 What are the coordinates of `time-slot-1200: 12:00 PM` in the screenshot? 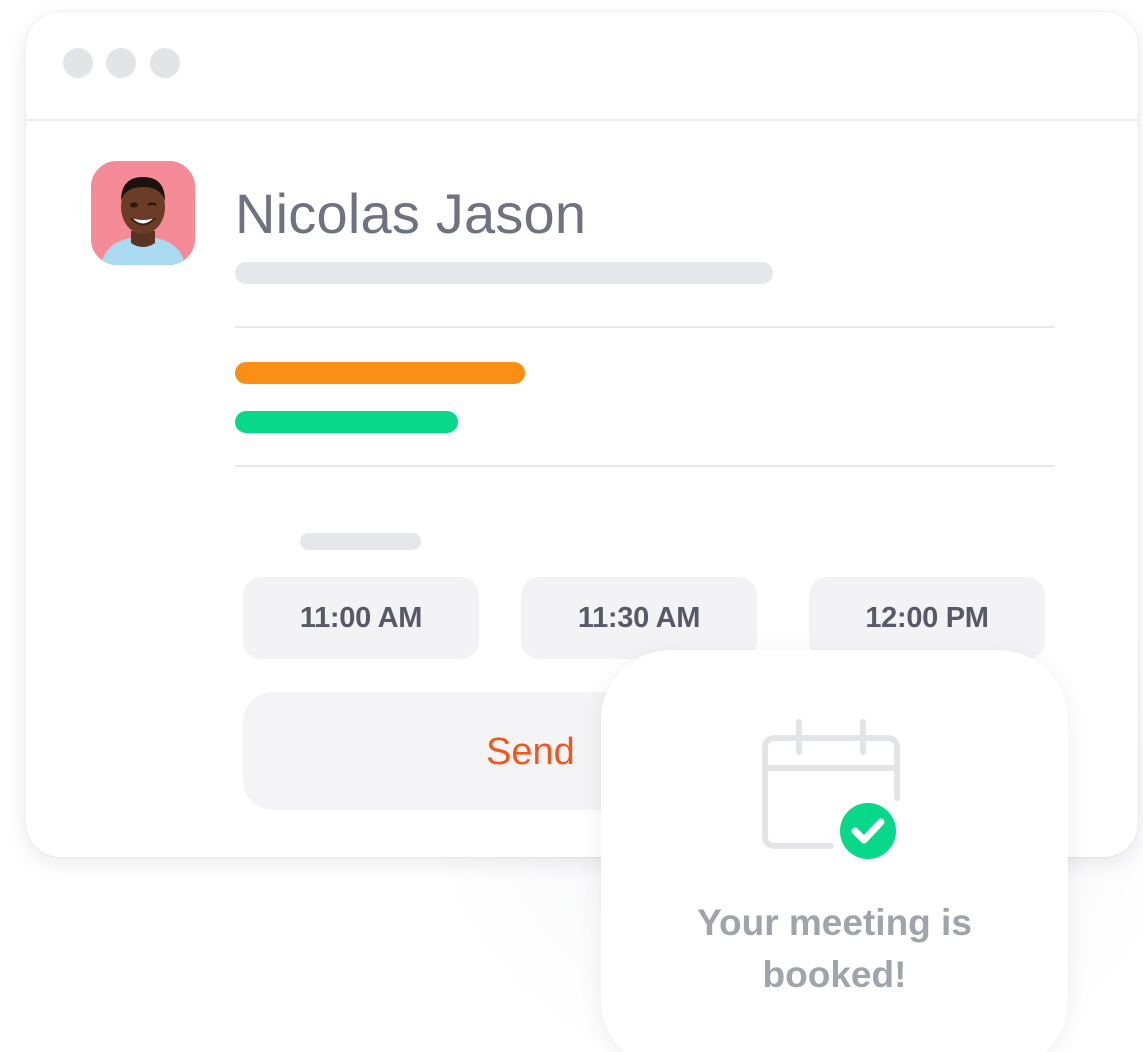 It's located at (927, 618).